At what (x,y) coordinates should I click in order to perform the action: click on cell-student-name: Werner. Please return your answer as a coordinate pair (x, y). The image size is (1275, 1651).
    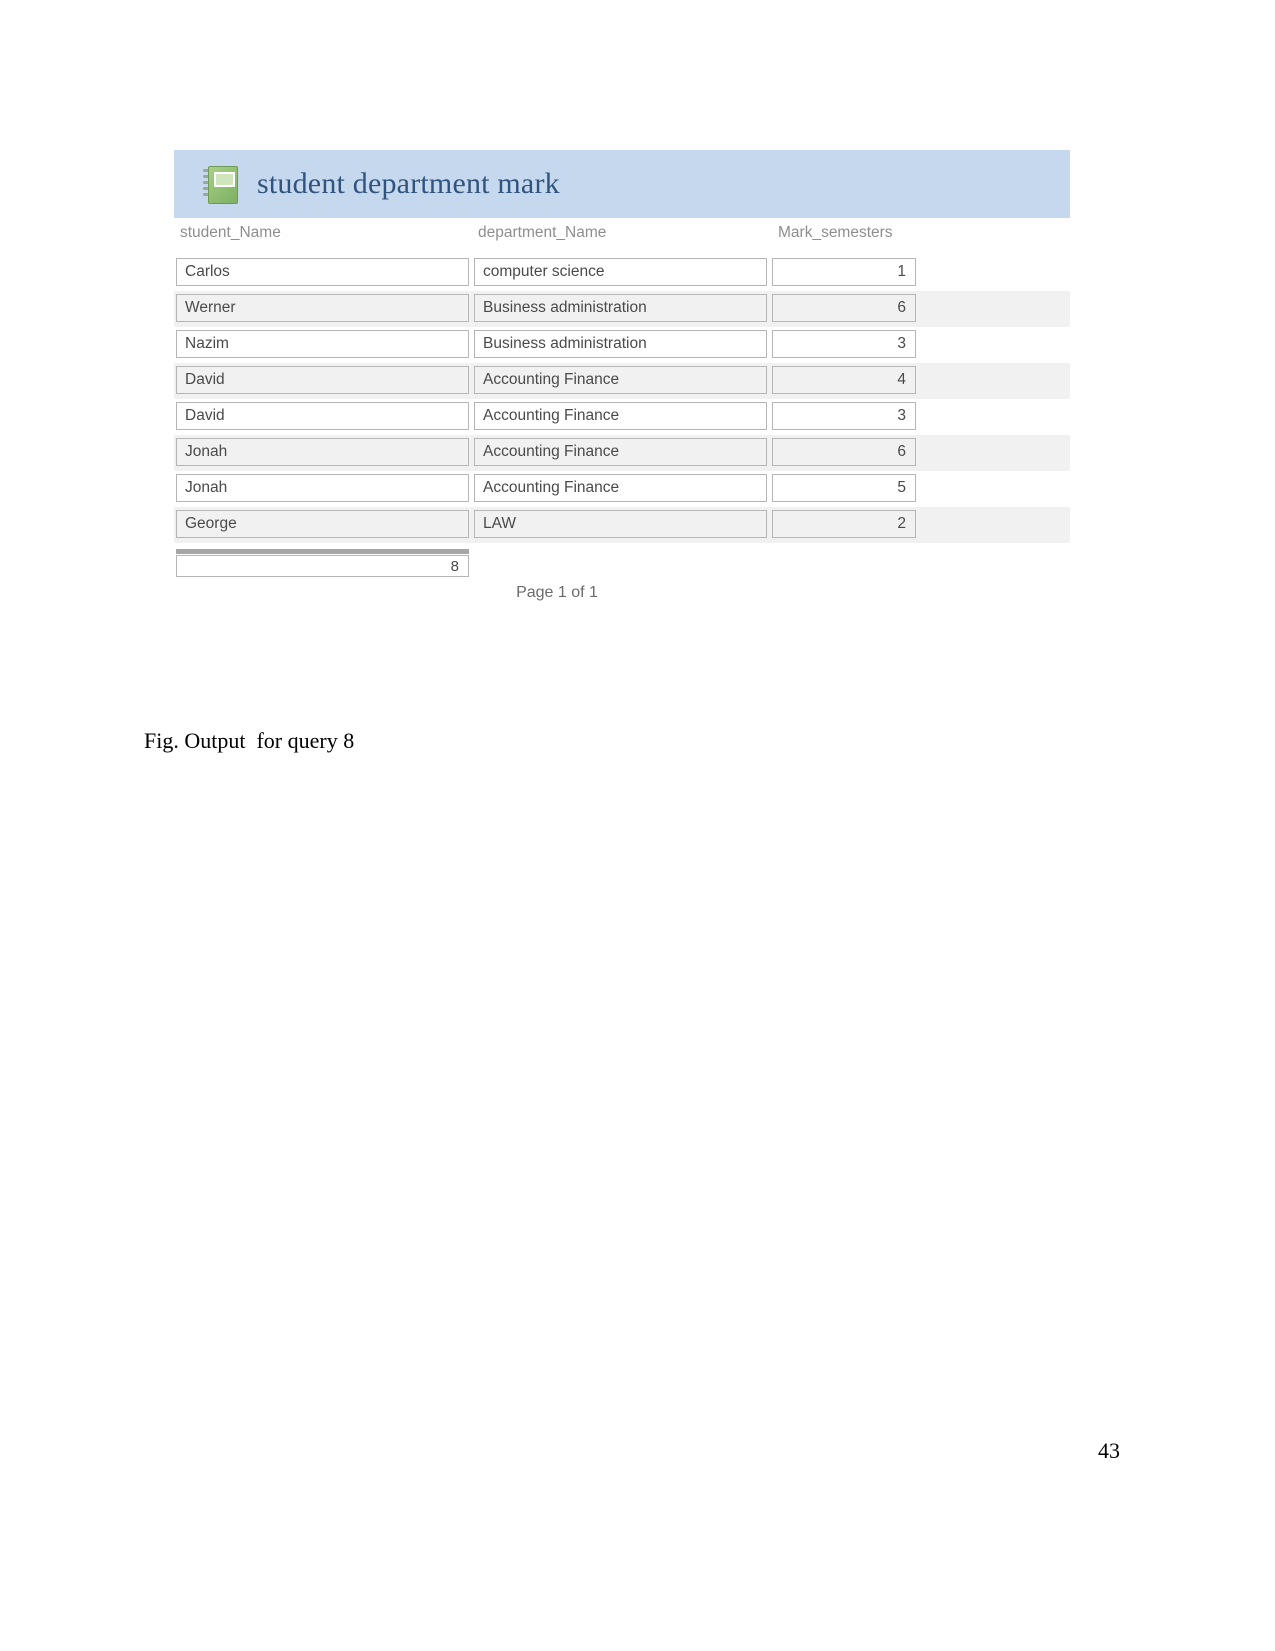
    Looking at the image, I should click on (322, 308).